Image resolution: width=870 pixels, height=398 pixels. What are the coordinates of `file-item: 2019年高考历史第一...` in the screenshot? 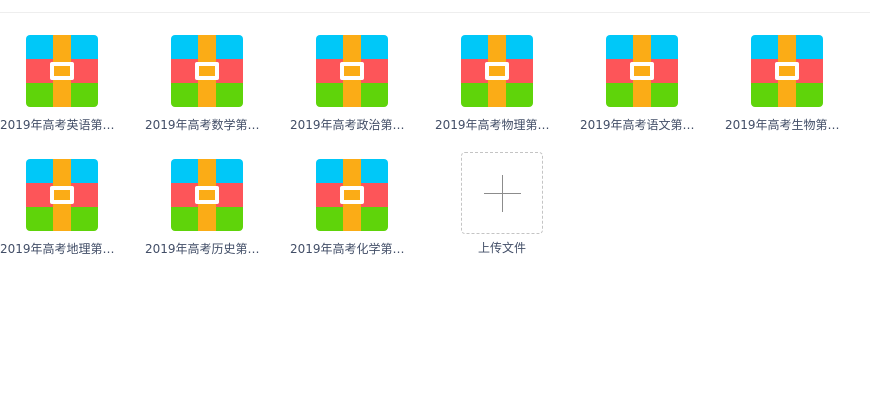 It's located at (217, 208).